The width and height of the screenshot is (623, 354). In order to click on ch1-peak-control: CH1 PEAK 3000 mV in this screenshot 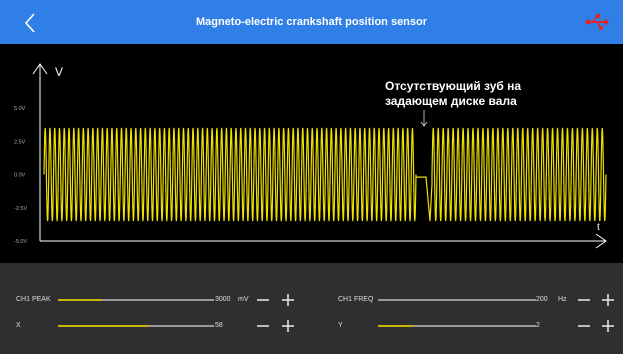, I will do `click(155, 300)`.